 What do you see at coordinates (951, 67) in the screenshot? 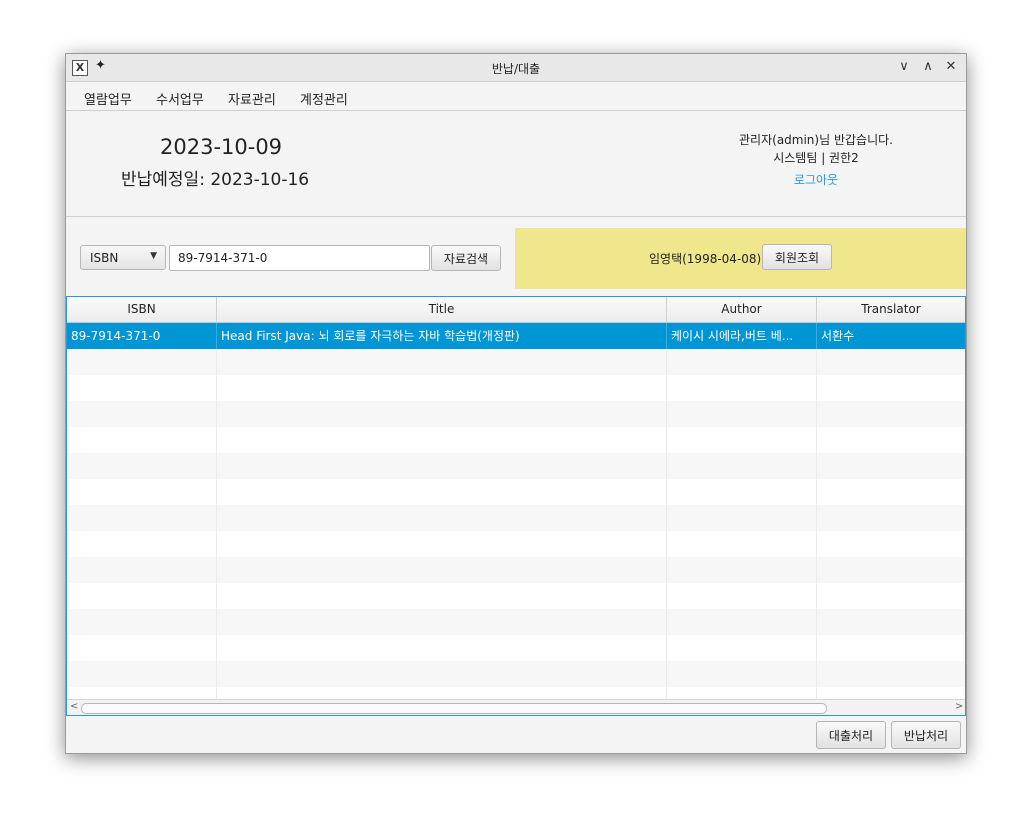
I see `close-icon: ✕` at bounding box center [951, 67].